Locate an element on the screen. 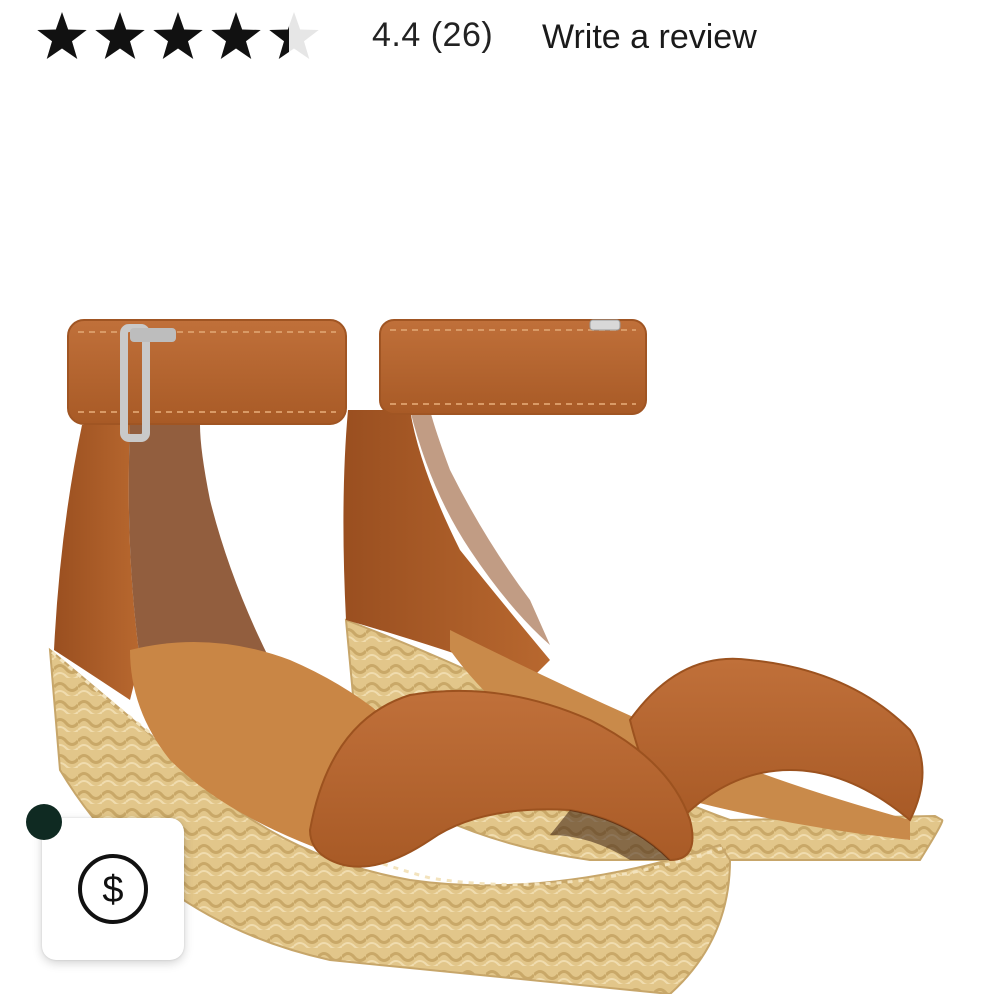 This screenshot has height=999, width=1000. star-rating-svg is located at coordinates (178, 36).